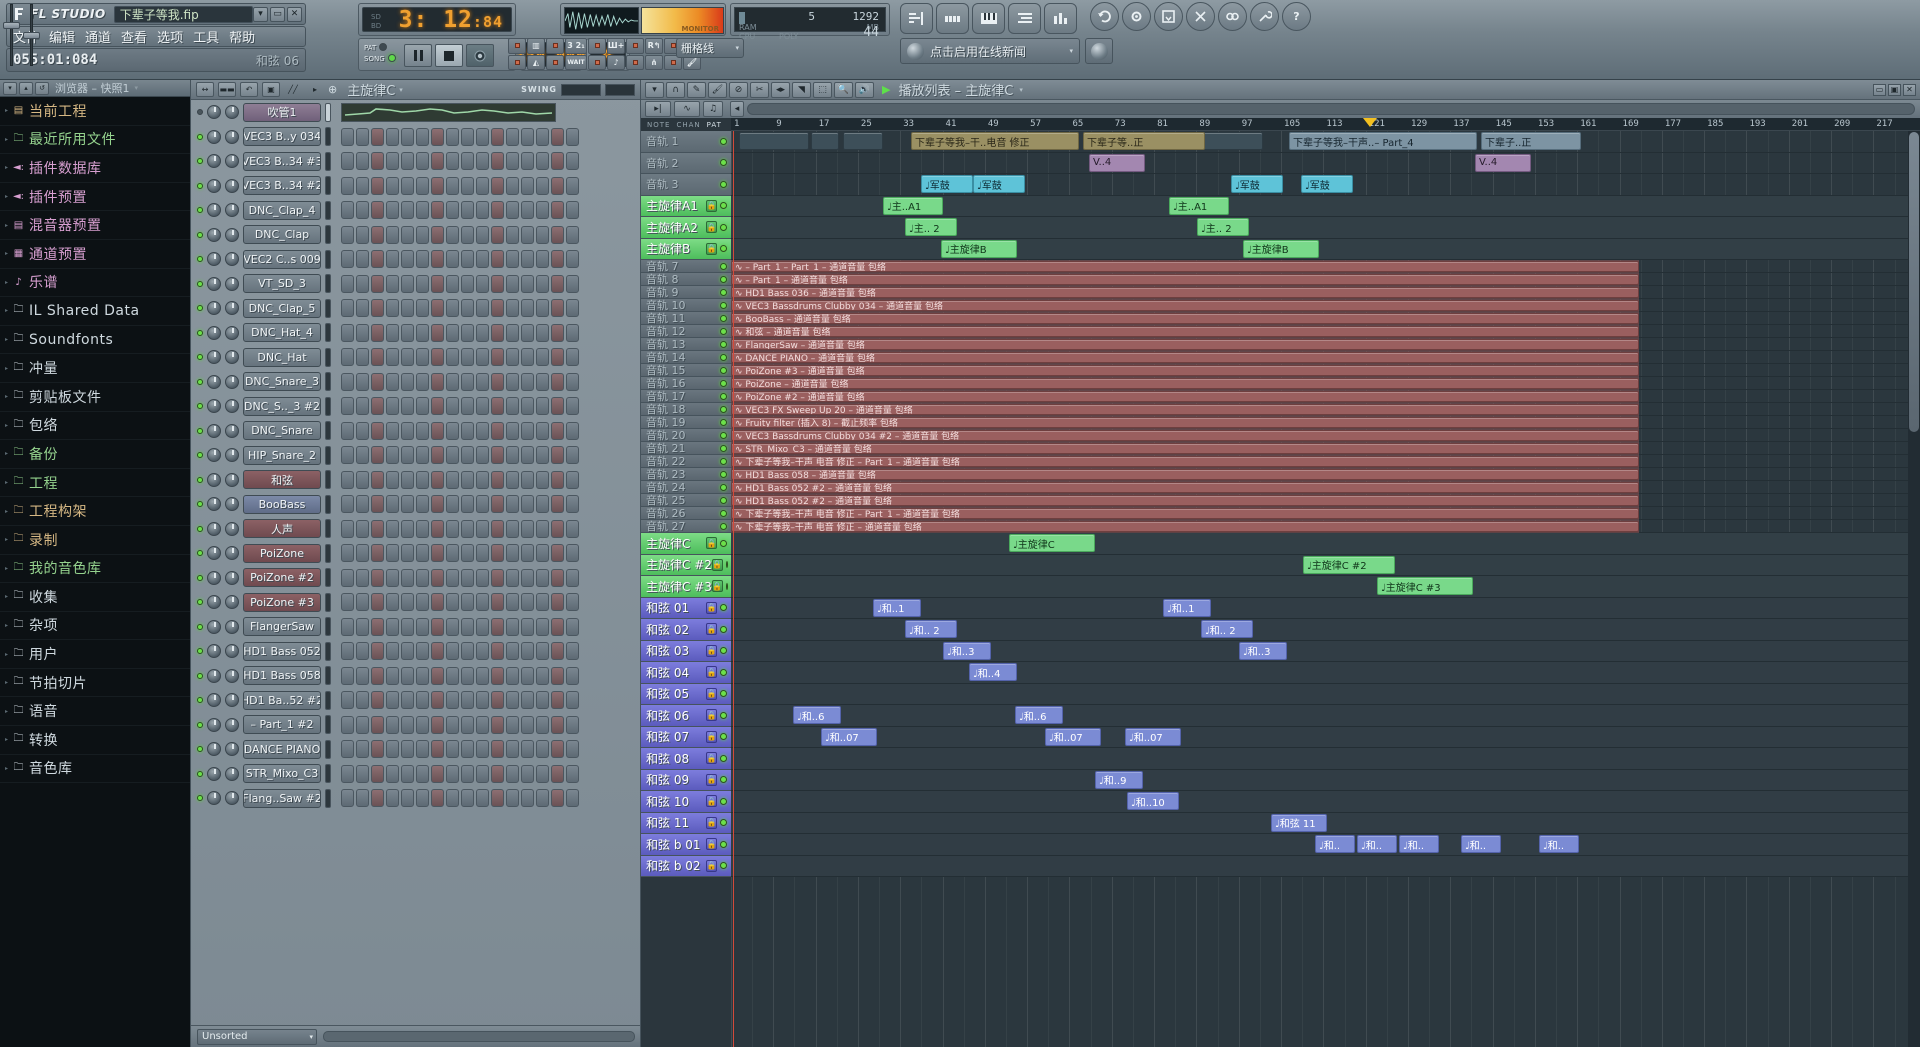  What do you see at coordinates (134, 36) in the screenshot?
I see `menu-item-view: 查看` at bounding box center [134, 36].